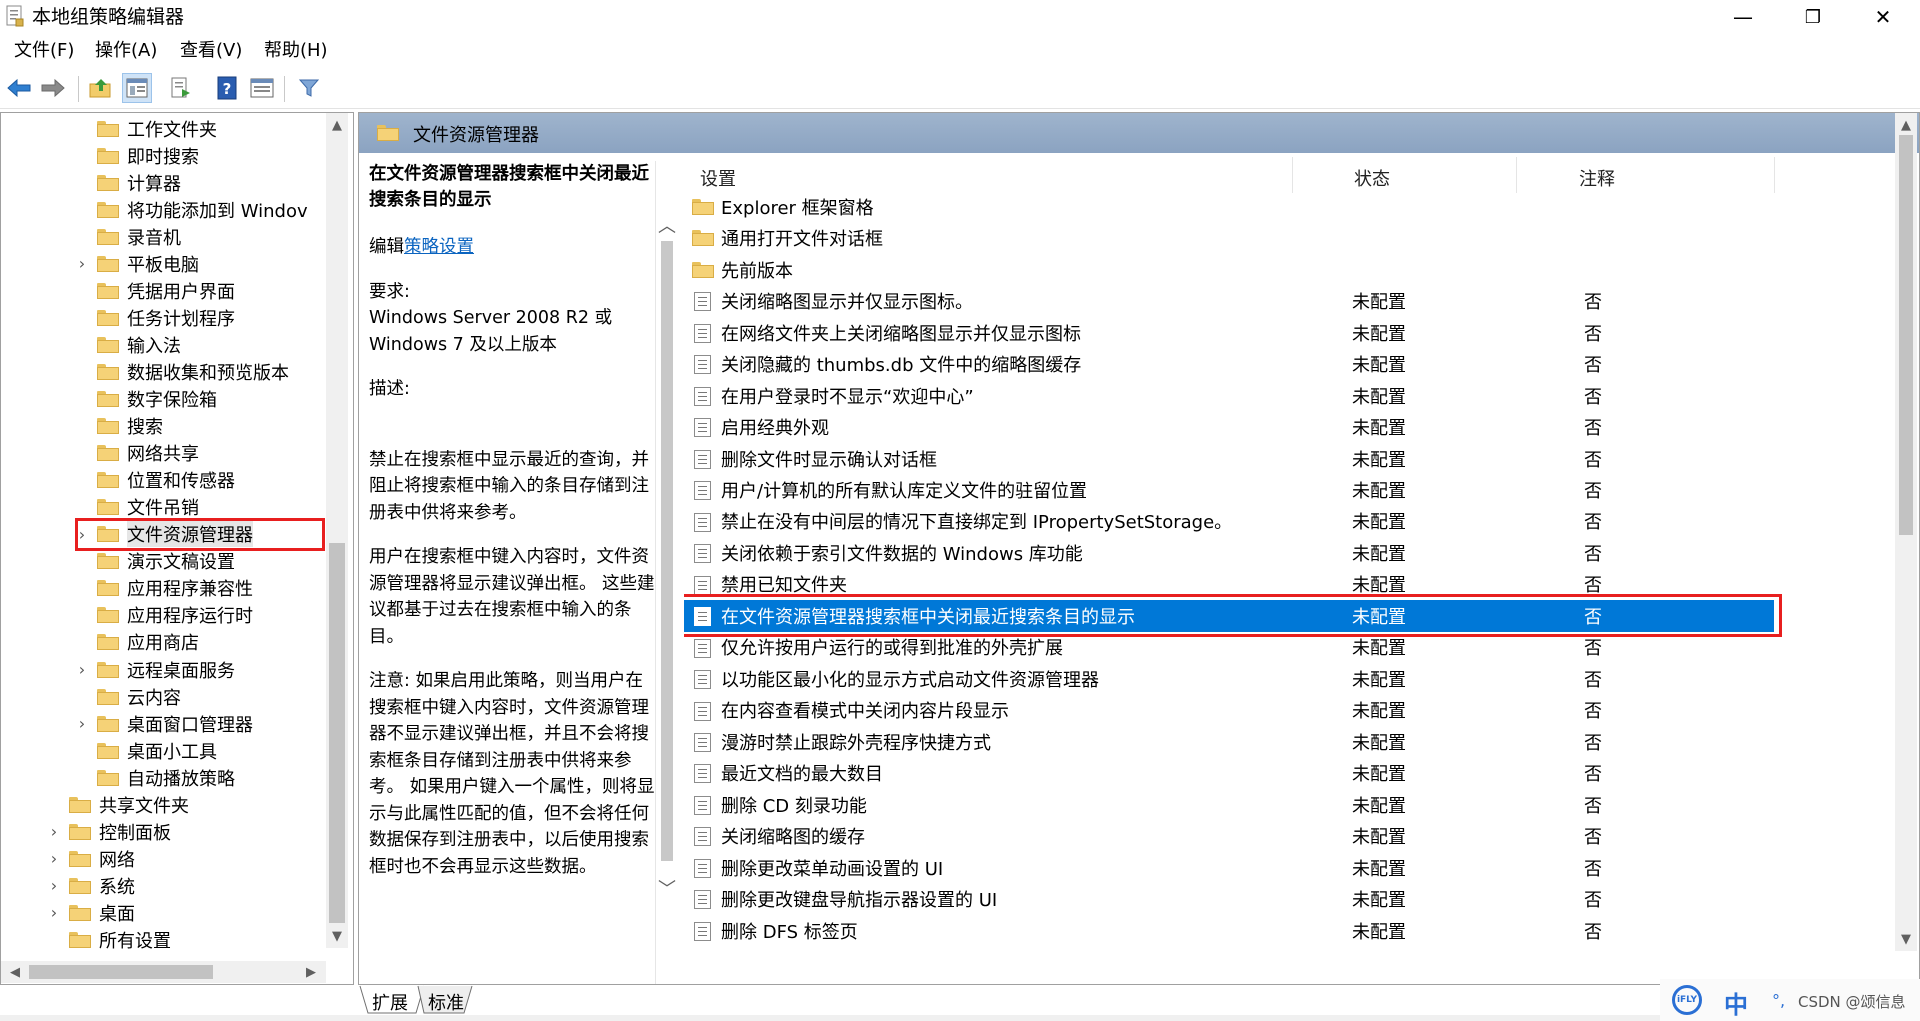  I want to click on tree-node: › 平板电脑, so click(100, 263).